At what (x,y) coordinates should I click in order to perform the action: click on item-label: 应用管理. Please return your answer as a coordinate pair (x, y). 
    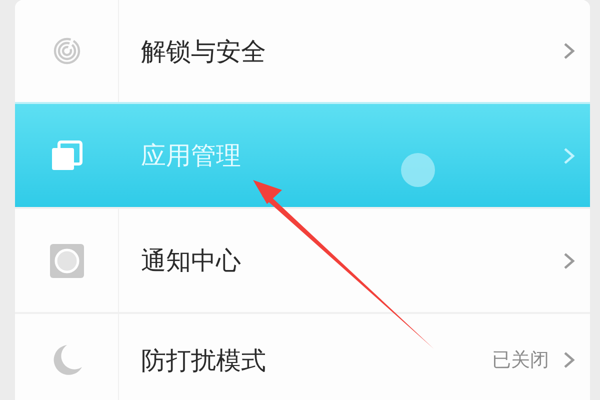
    Looking at the image, I should click on (191, 156).